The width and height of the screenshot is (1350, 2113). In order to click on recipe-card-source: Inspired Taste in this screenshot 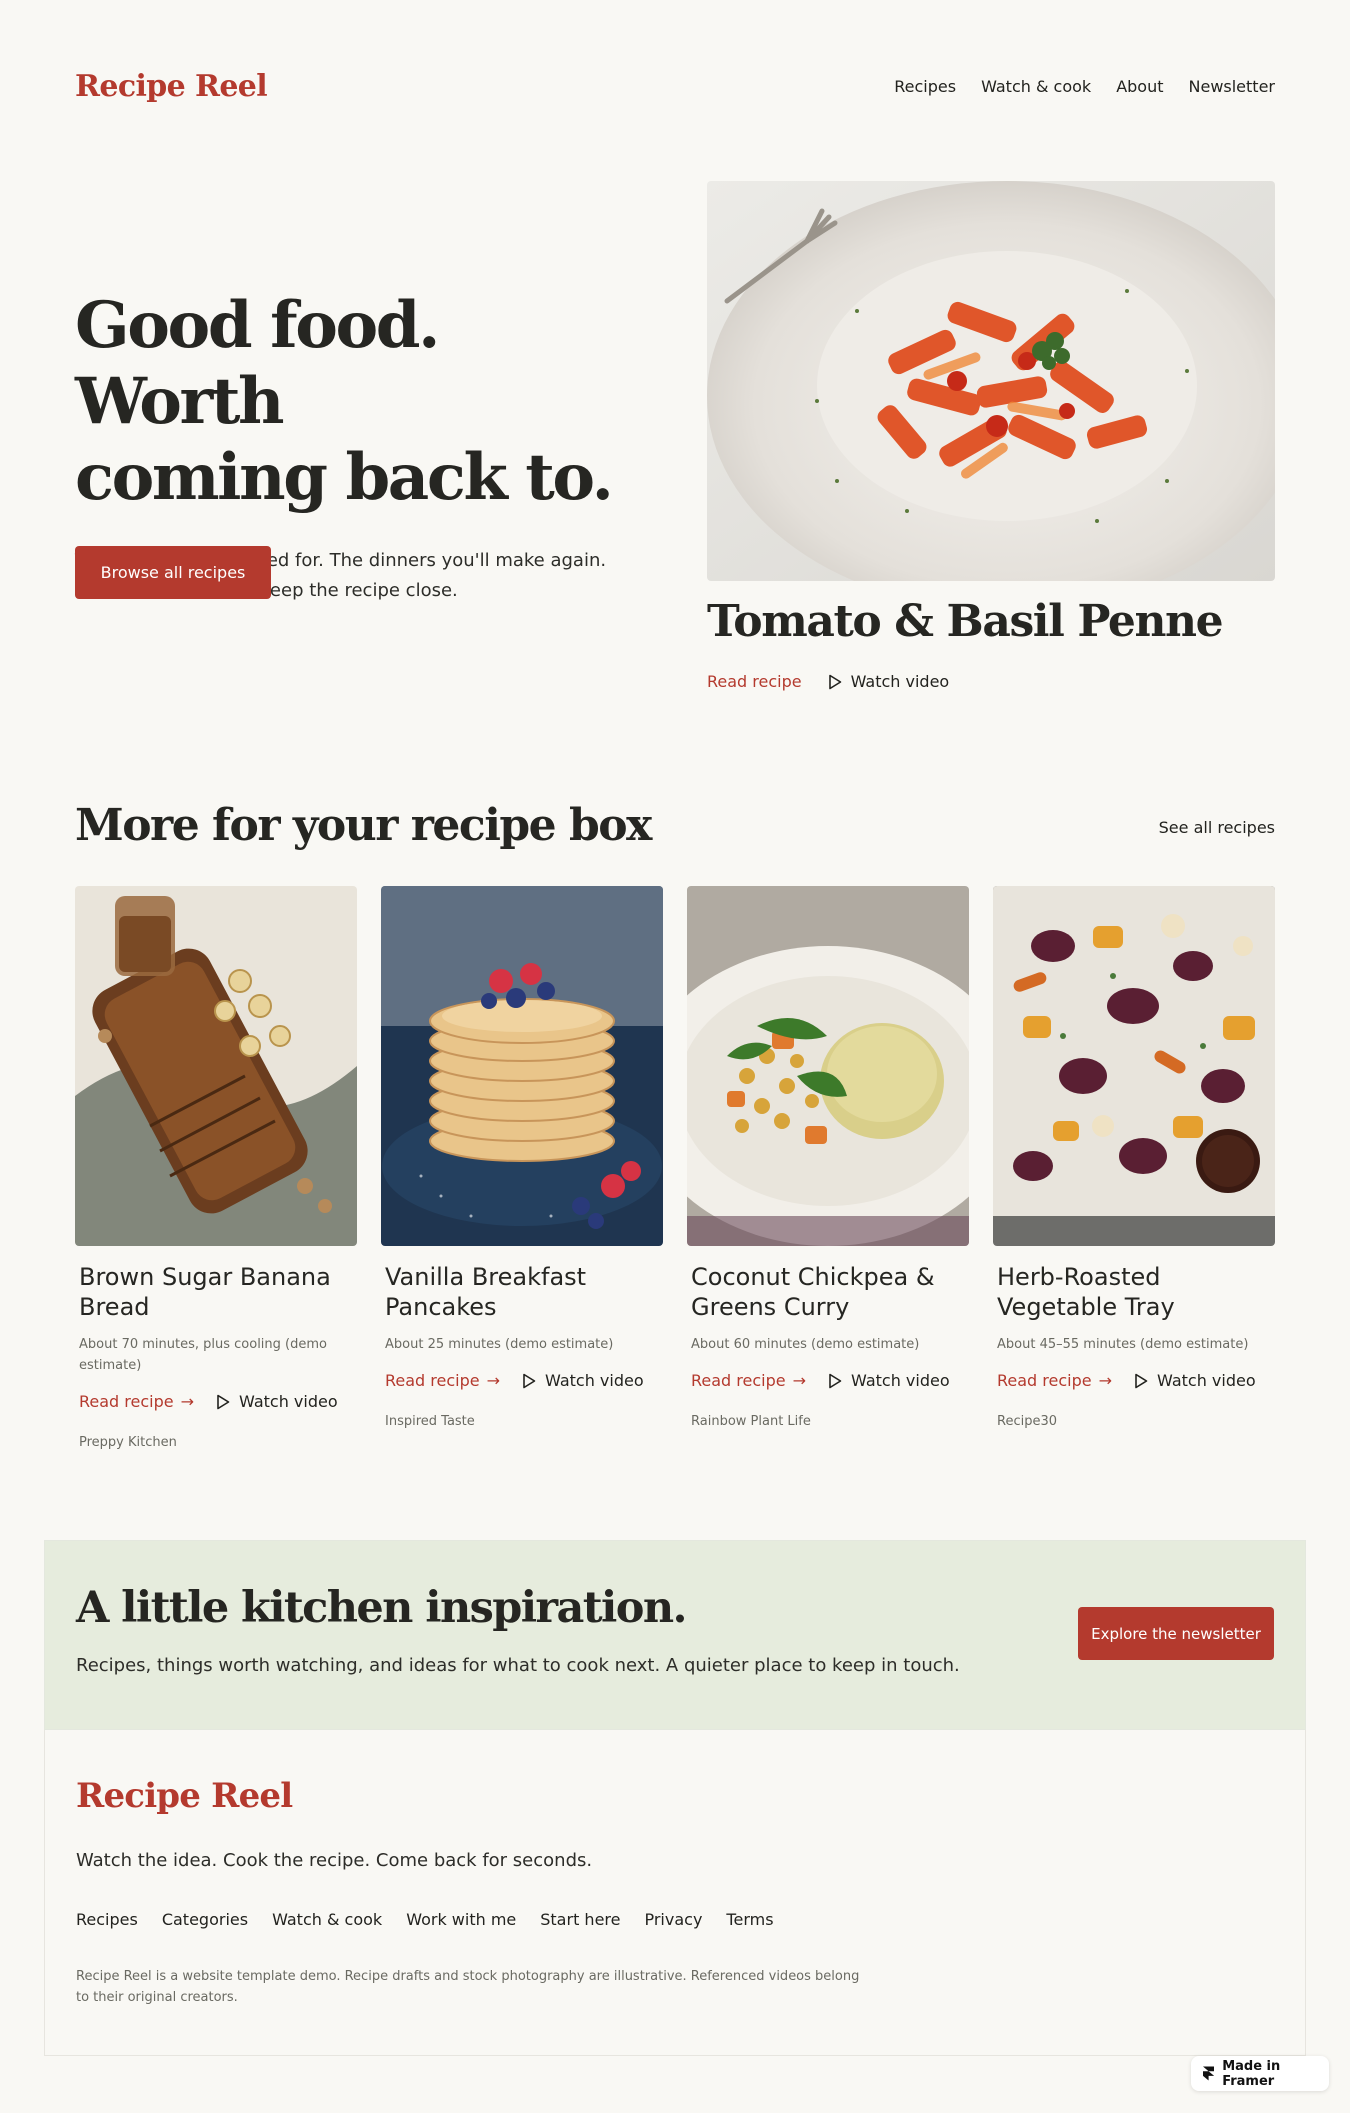, I will do `click(430, 1421)`.